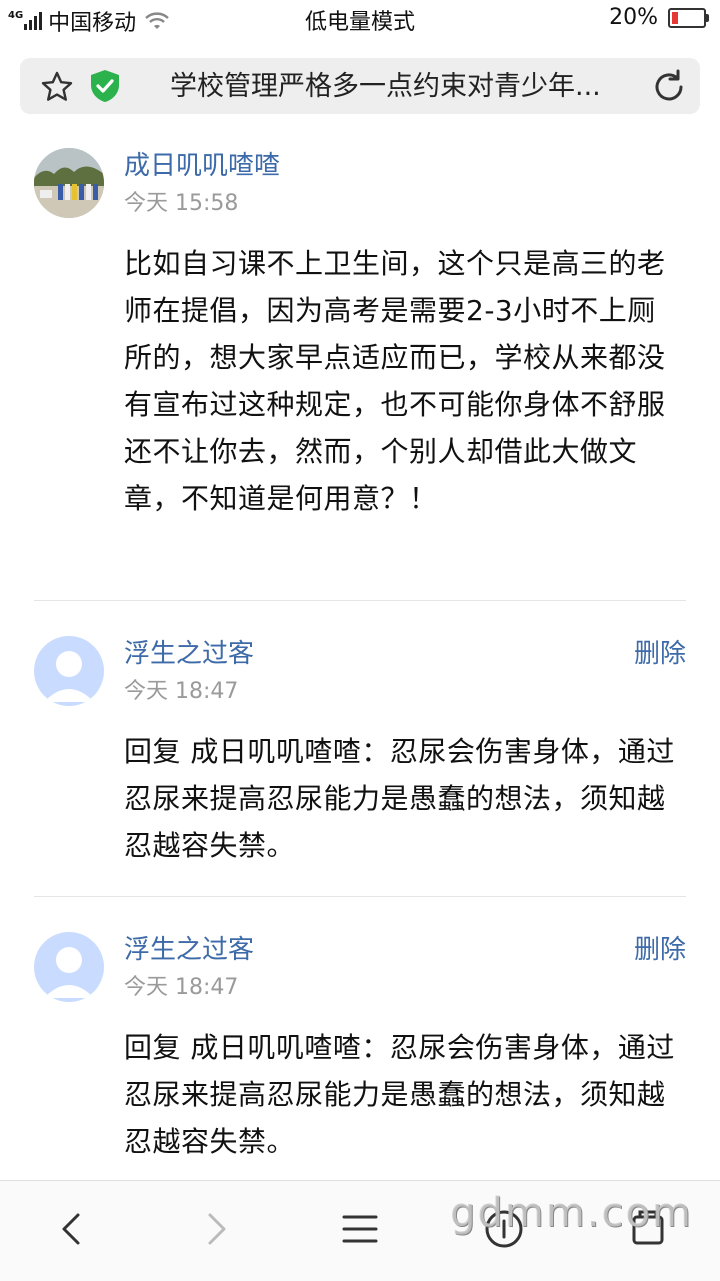 The width and height of the screenshot is (720, 1281). What do you see at coordinates (669, 87) in the screenshot?
I see `reload-icon` at bounding box center [669, 87].